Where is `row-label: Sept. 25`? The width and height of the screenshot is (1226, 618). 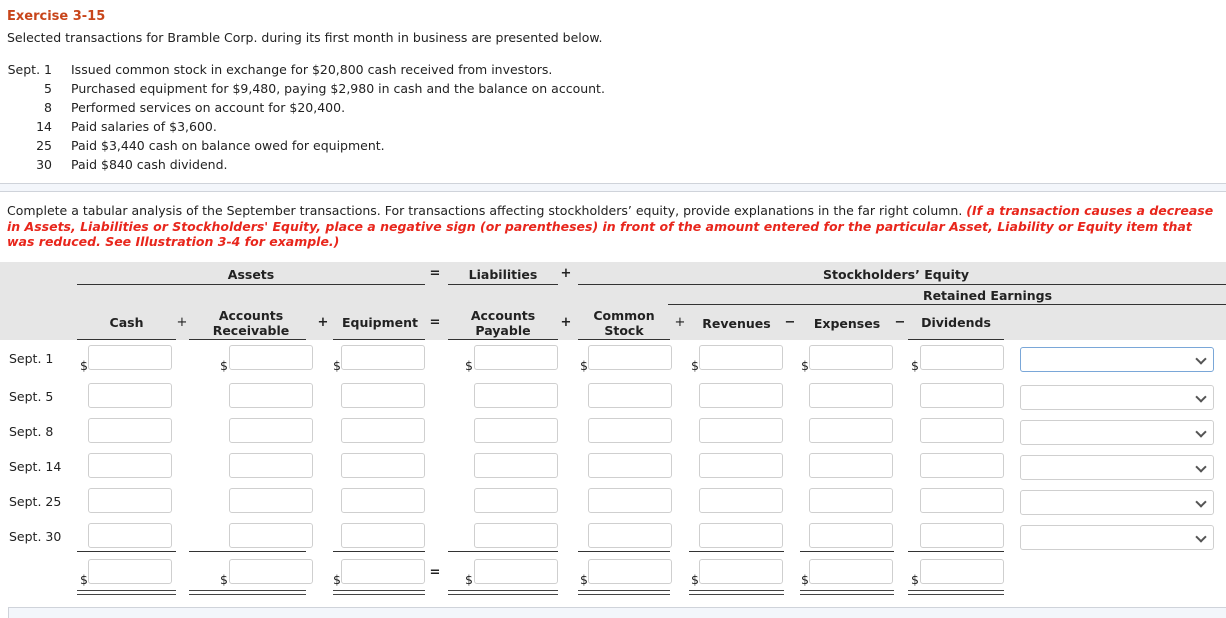 row-label: Sept. 25 is located at coordinates (35, 501).